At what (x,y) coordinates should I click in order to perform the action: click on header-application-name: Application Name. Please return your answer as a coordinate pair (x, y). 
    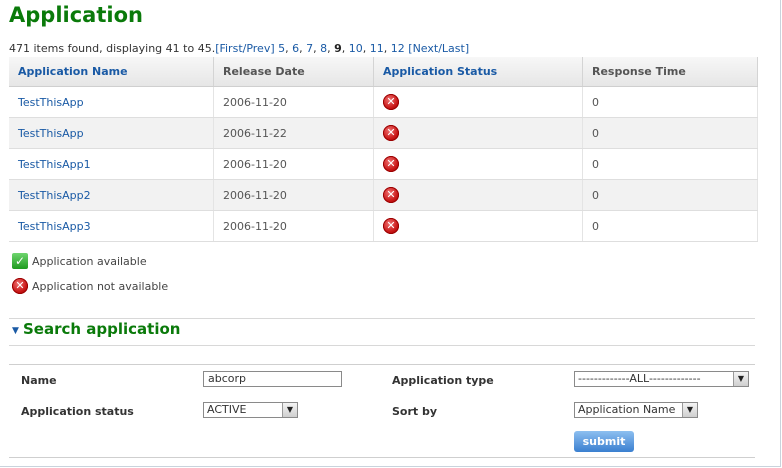
    Looking at the image, I should click on (111, 72).